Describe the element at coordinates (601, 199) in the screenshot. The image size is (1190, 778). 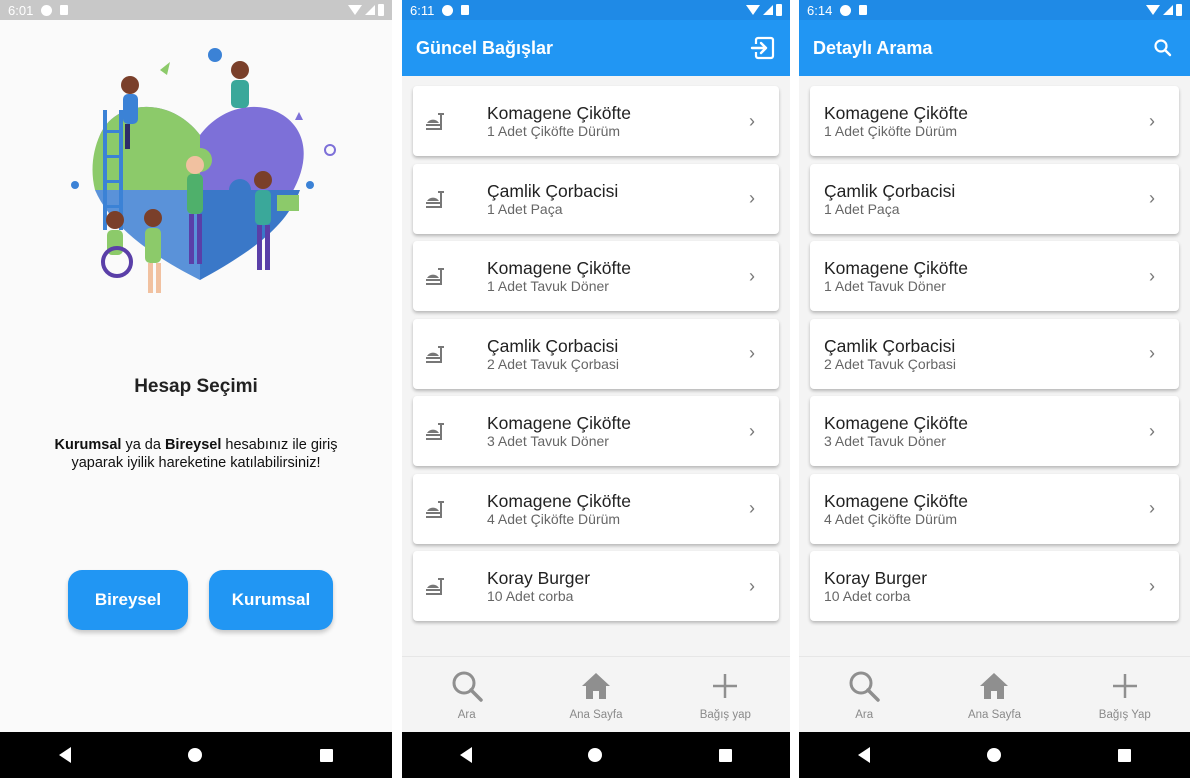
I see `list-item-texts: Çamlik Çorbacisi 1 Adet Paça` at that location.